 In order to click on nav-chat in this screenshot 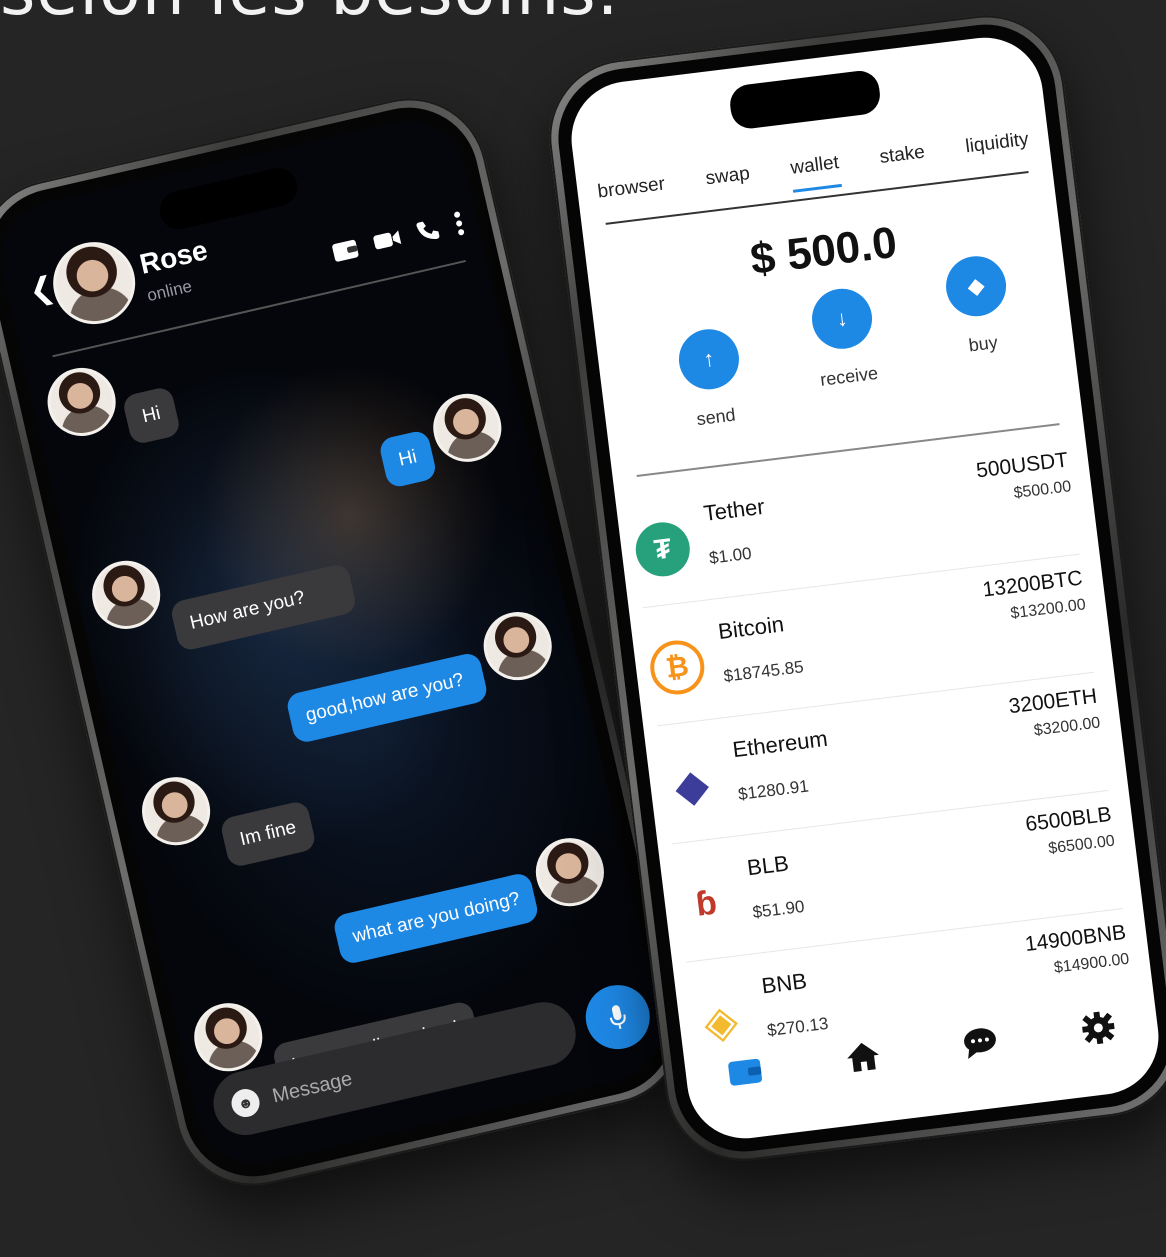, I will do `click(980, 1042)`.